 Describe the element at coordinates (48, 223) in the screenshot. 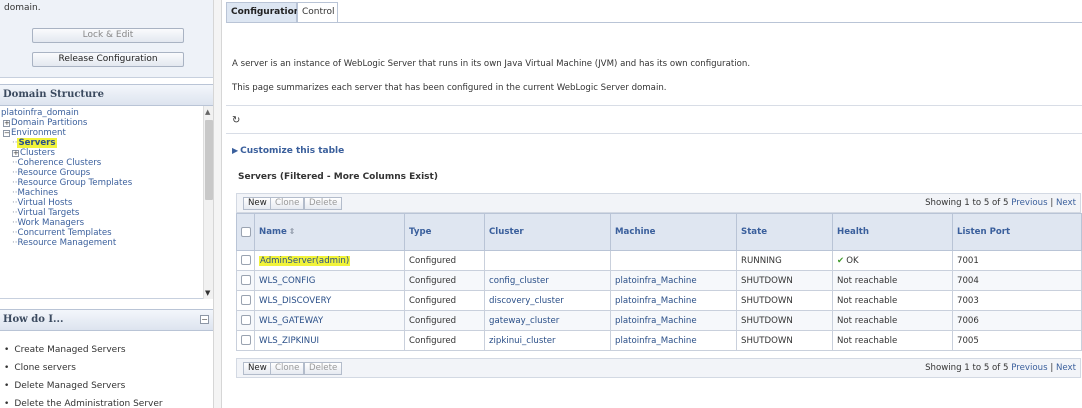

I see `tree-item-work-managers: ··Work Managers` at that location.